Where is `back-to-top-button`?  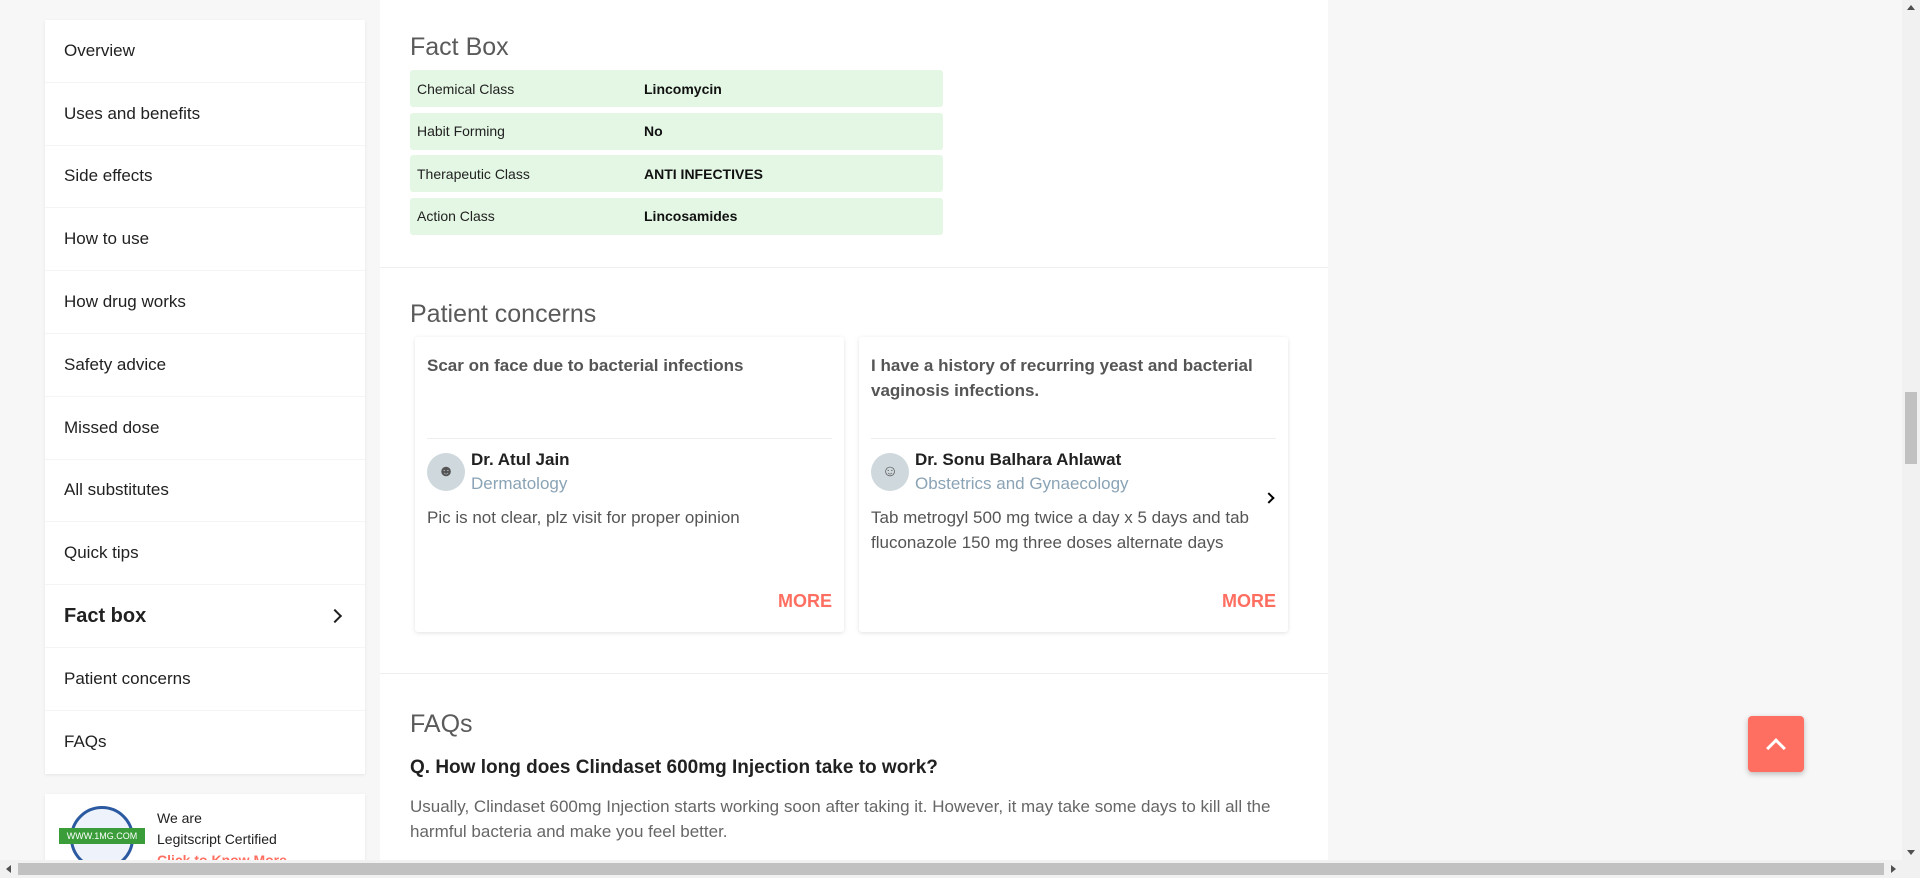
back-to-top-button is located at coordinates (1776, 744).